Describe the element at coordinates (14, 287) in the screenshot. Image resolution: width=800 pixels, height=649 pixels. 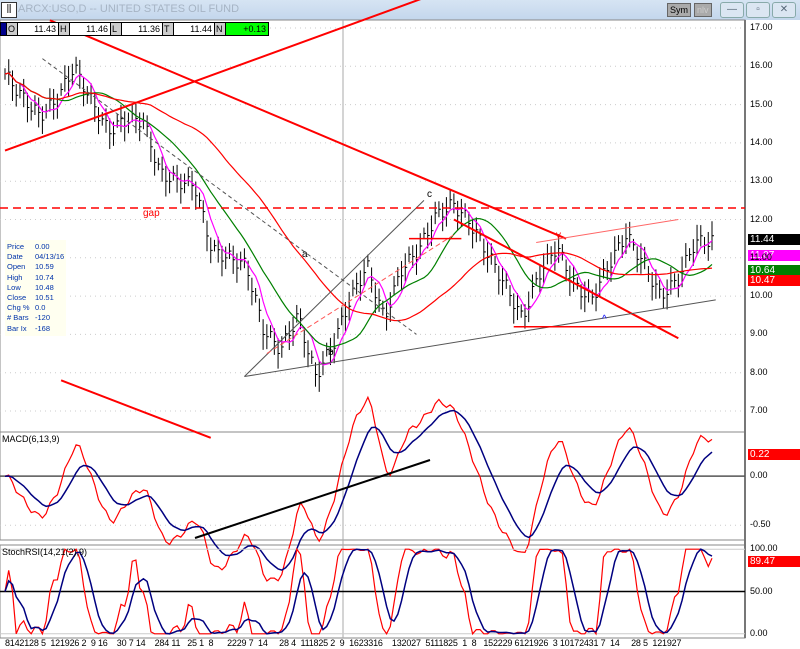
I see `info-key: Low` at that location.